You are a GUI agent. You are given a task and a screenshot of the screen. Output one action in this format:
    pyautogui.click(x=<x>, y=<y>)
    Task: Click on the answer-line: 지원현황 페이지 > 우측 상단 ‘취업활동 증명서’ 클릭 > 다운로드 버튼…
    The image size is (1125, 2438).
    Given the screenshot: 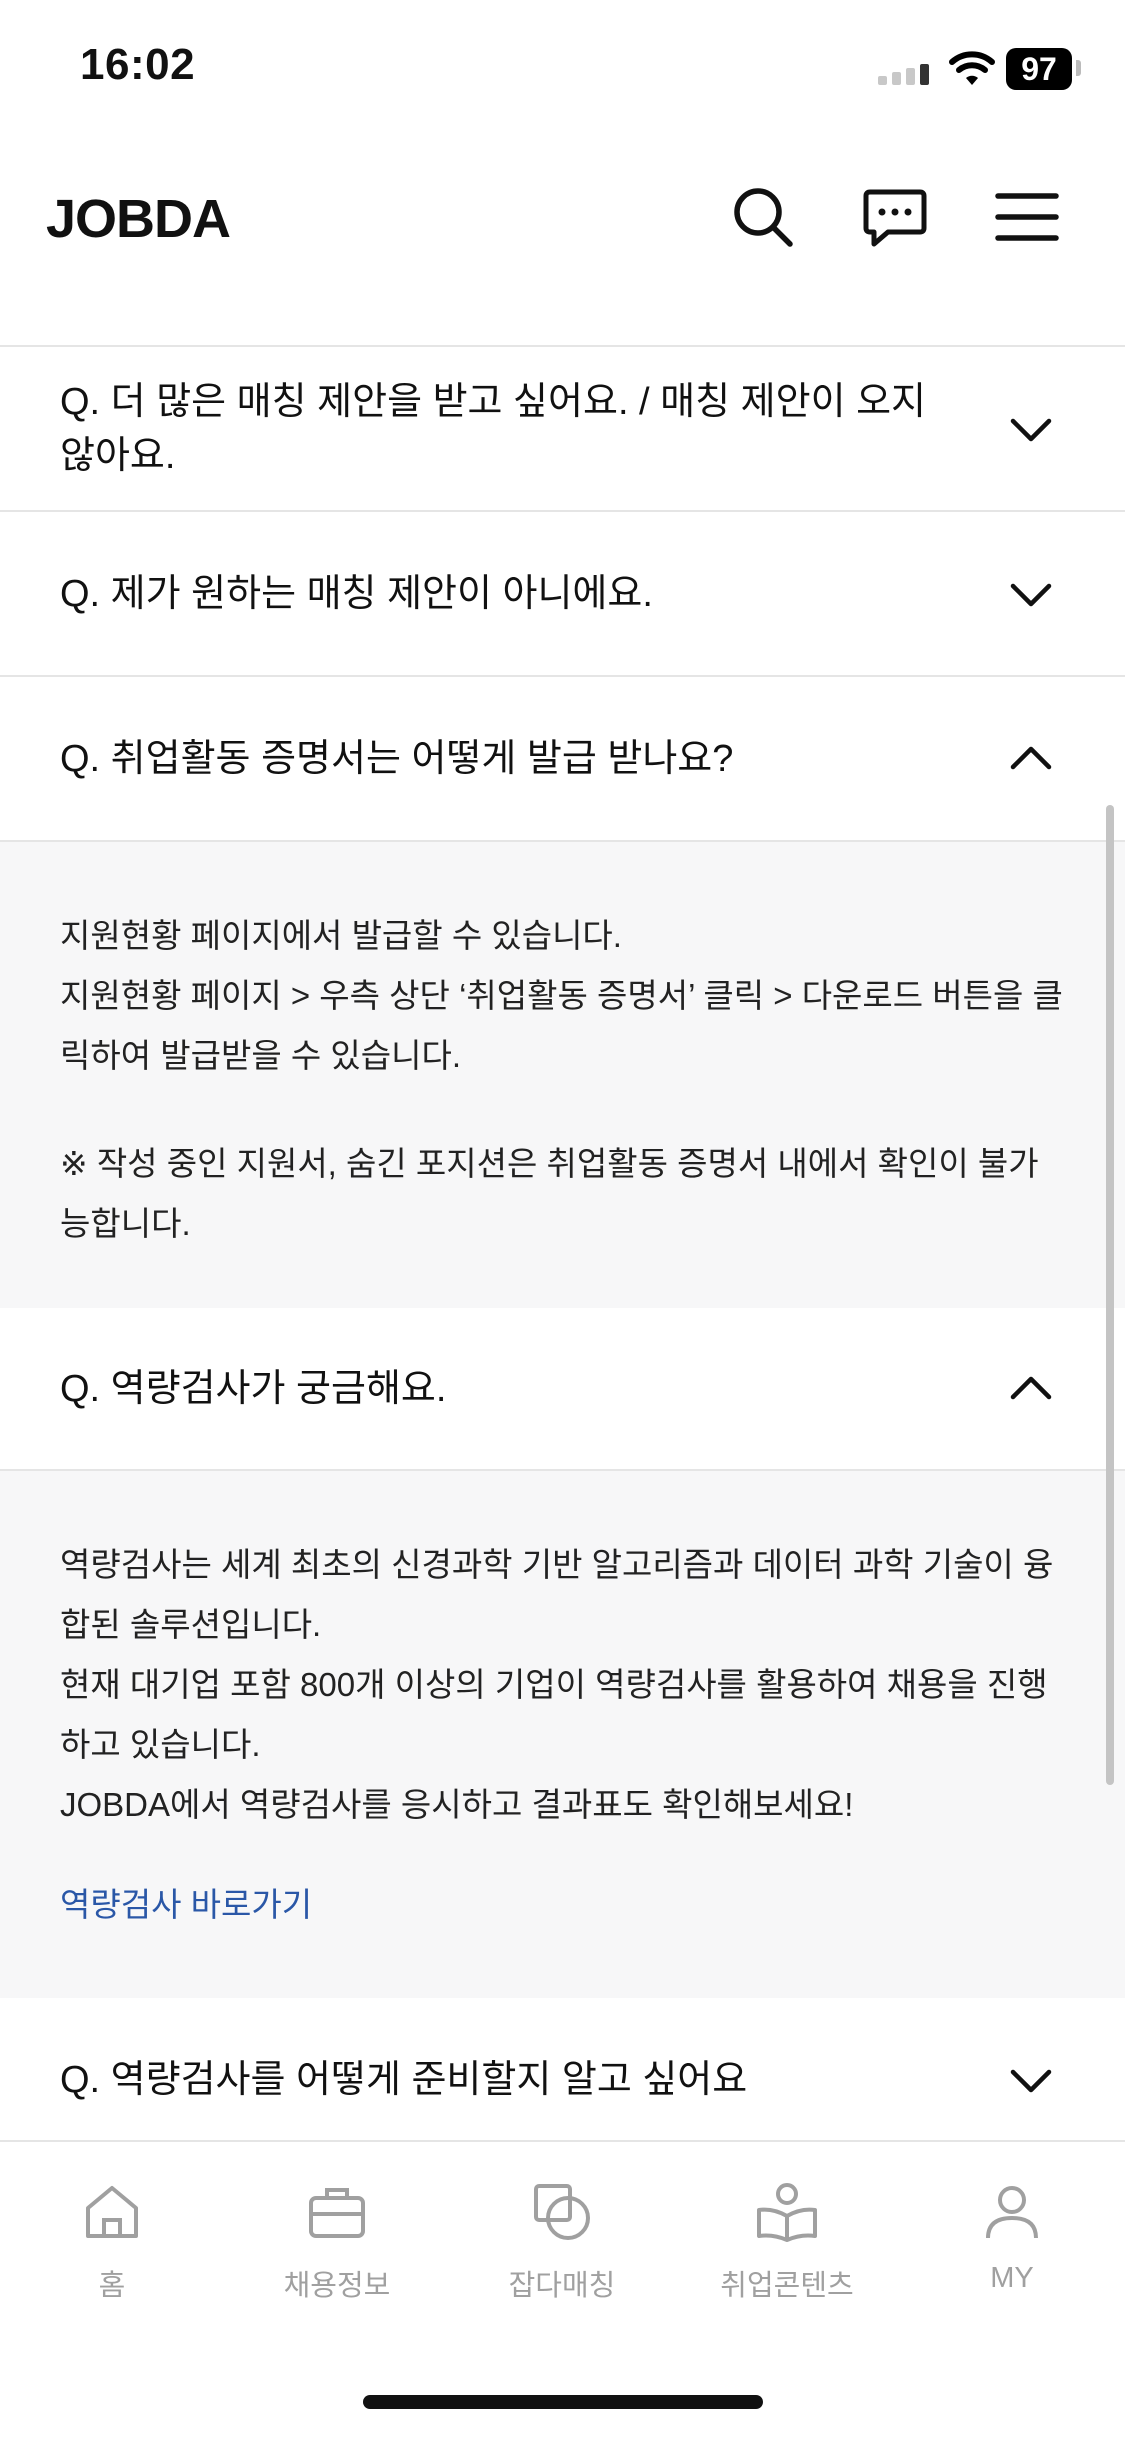 What is the action you would take?
    pyautogui.click(x=561, y=1025)
    